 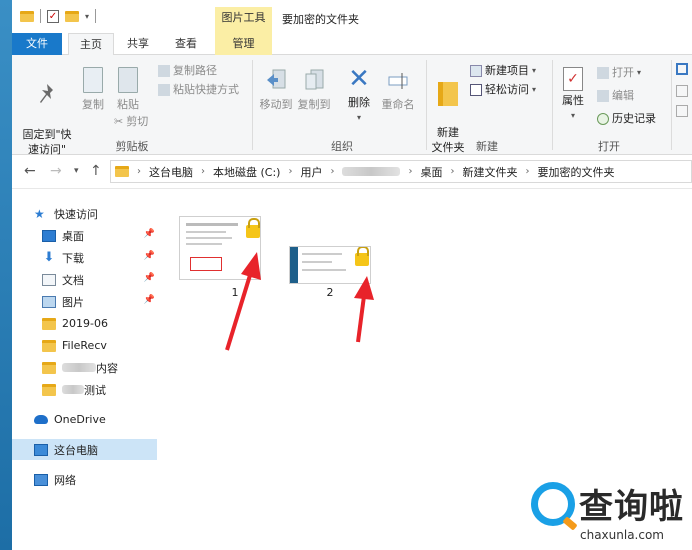 I want to click on customize-toolbar-chevron-icon: ▾, so click(x=87, y=16).